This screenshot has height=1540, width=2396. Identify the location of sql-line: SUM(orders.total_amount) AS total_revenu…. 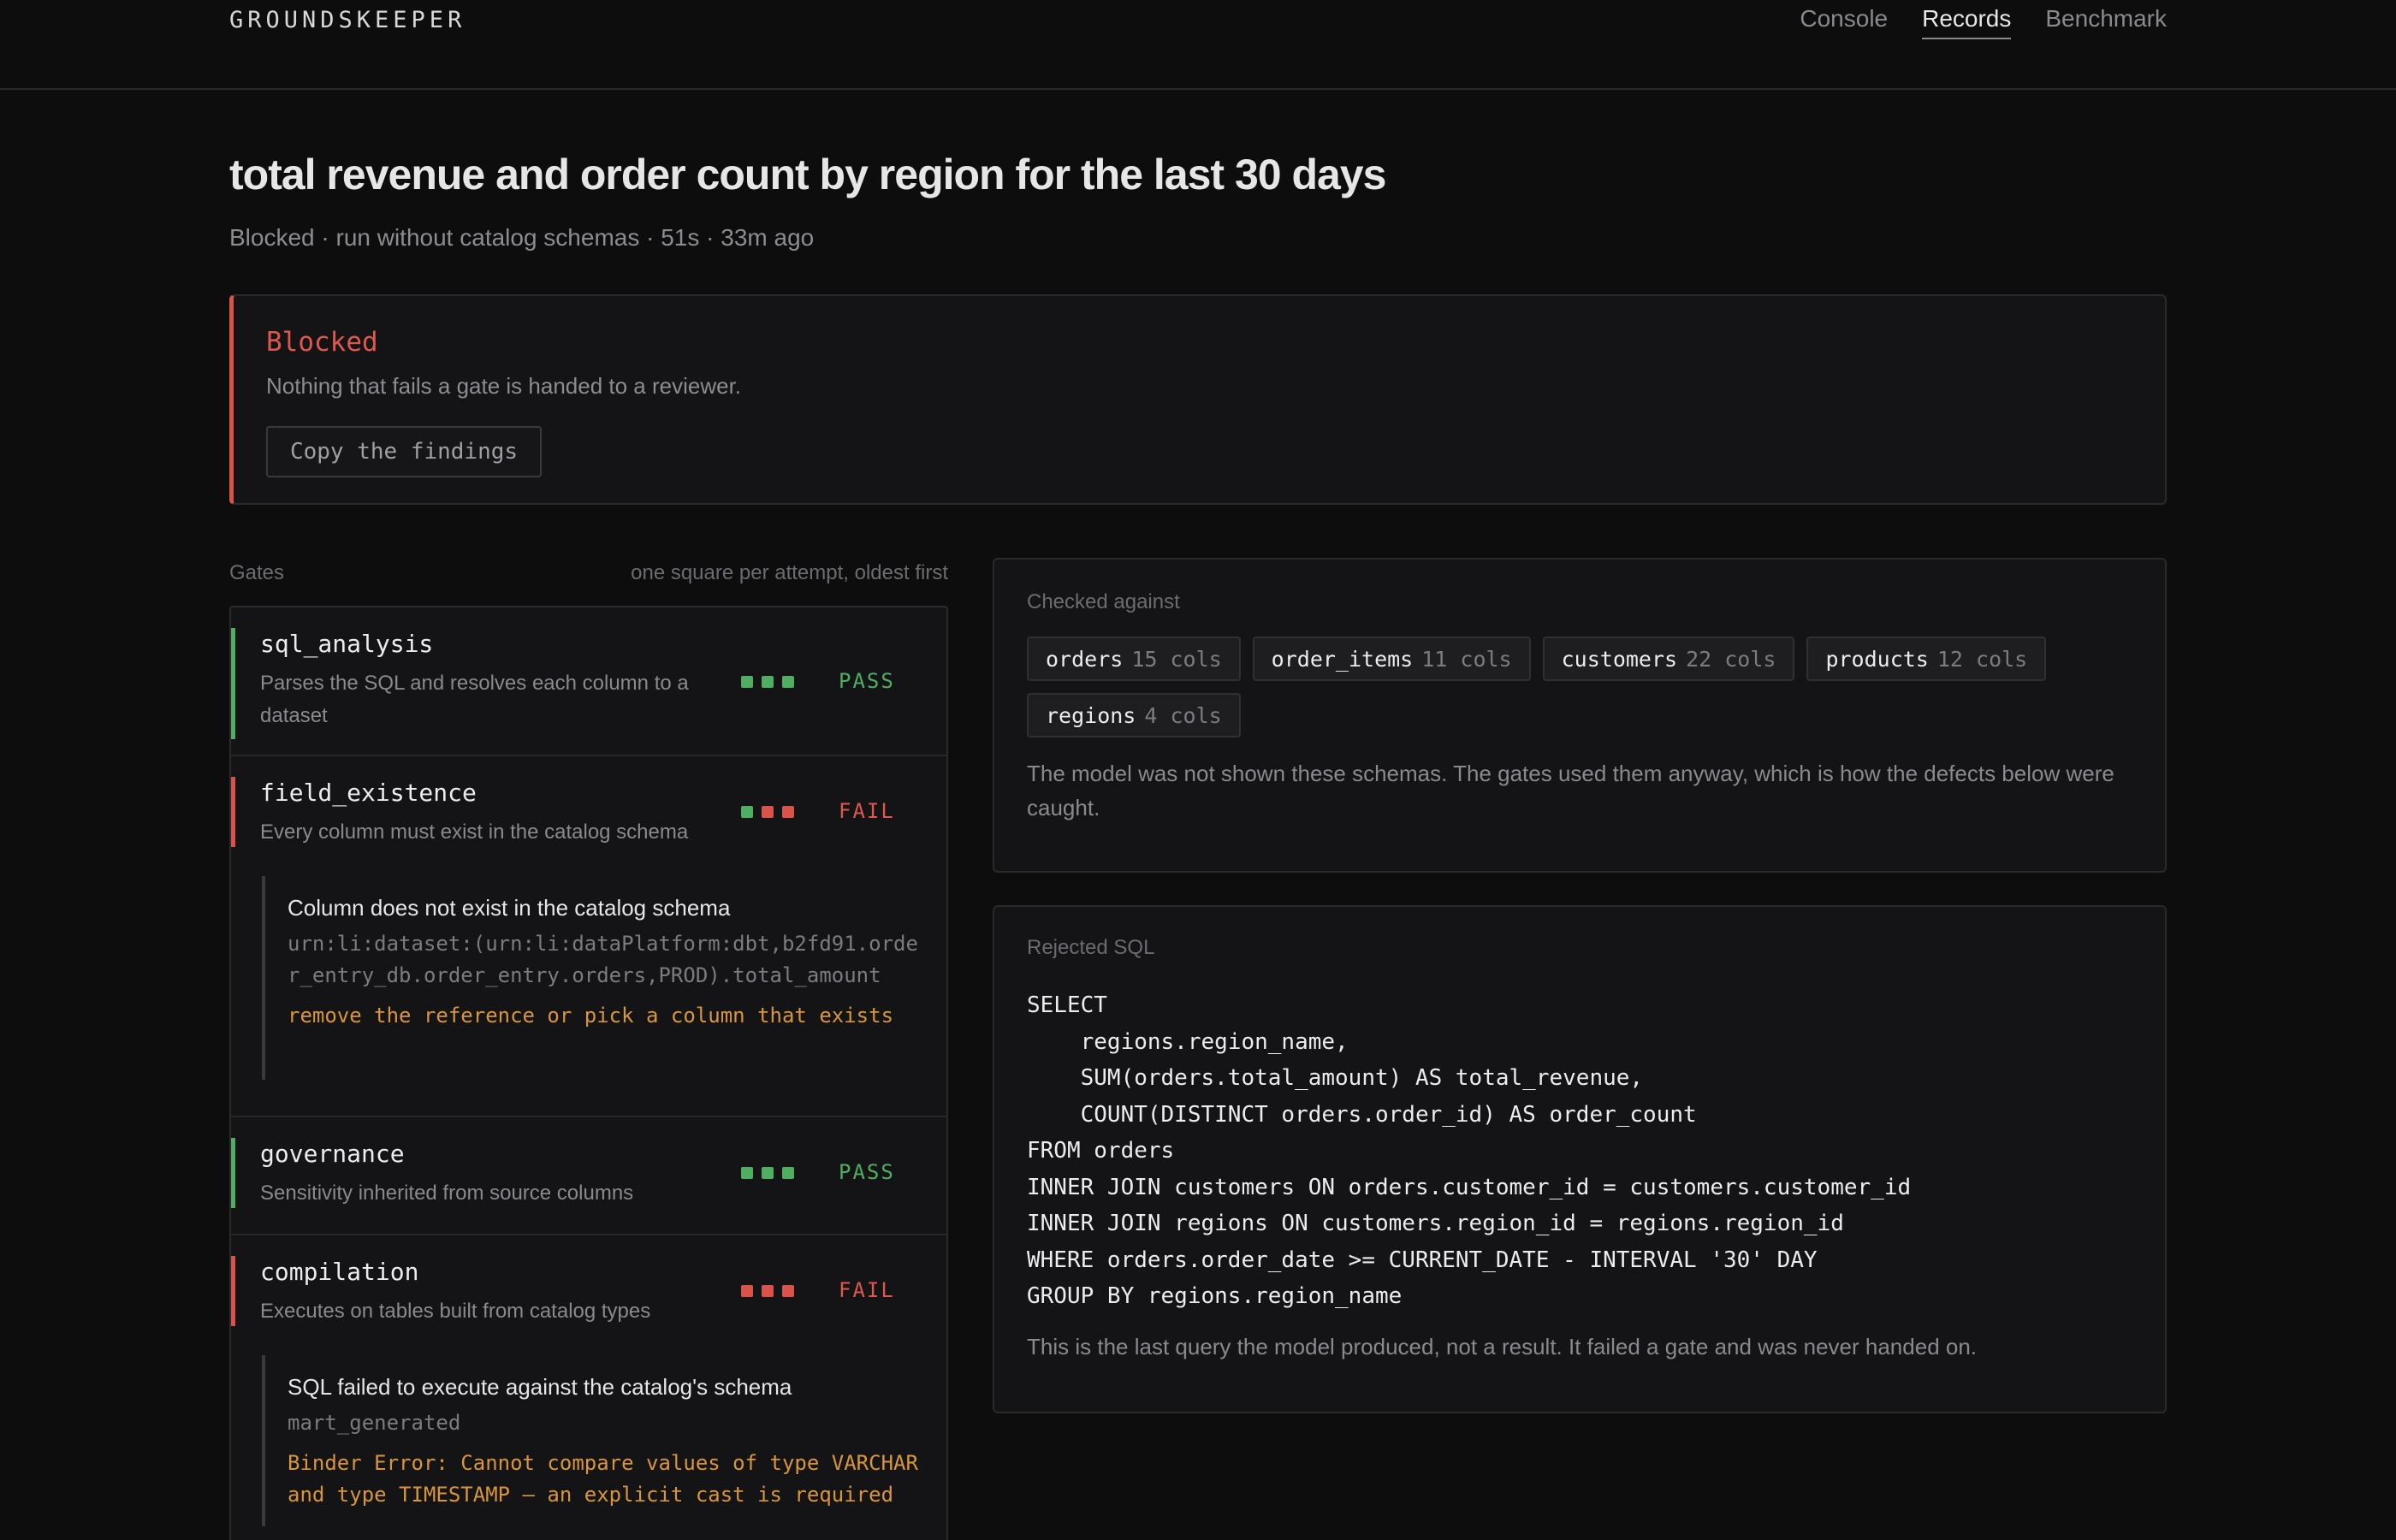
(1336, 1078).